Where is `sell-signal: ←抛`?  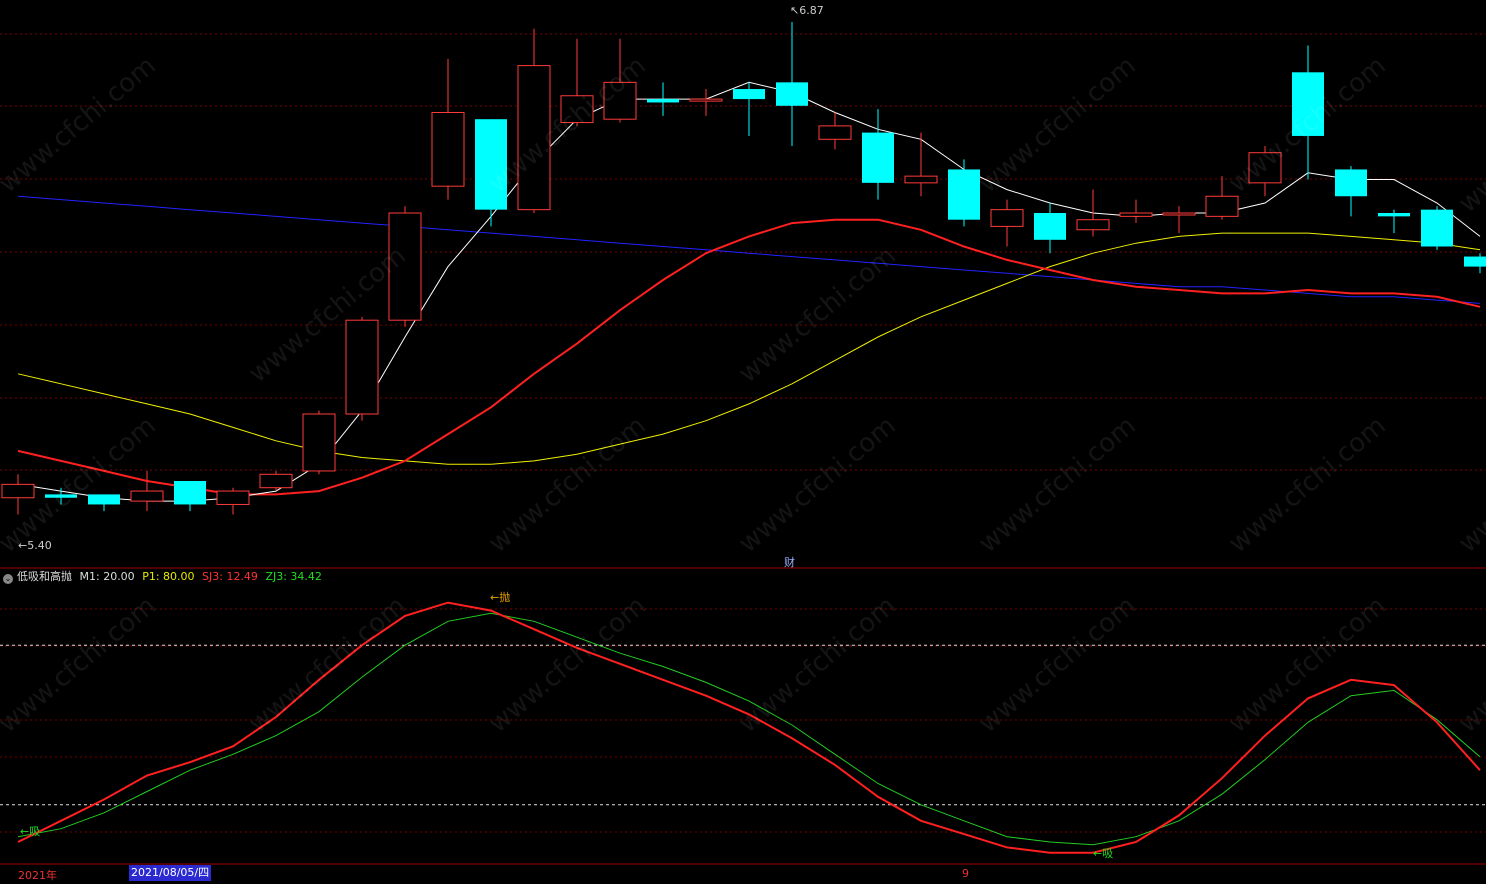
sell-signal: ←抛 is located at coordinates (500, 597).